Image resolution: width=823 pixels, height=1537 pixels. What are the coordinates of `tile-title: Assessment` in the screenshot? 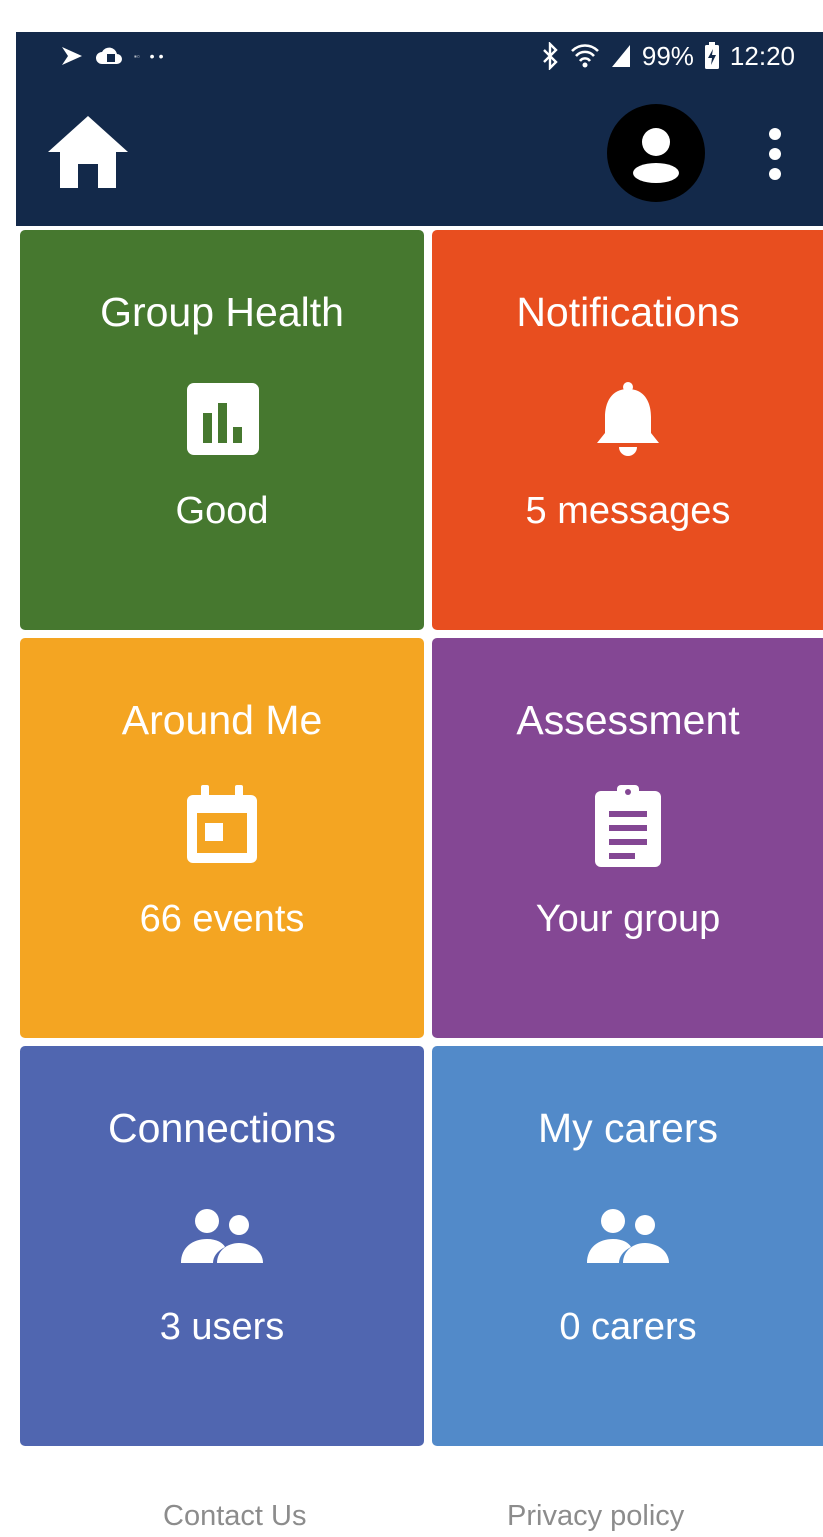 It's located at (628, 720).